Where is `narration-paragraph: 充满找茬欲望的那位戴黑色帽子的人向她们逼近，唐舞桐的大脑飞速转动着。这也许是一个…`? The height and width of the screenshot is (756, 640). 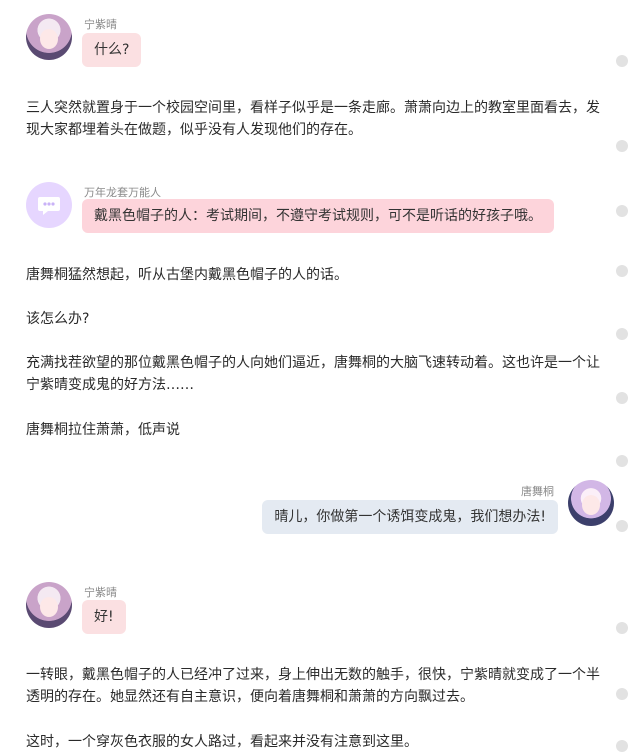
narration-paragraph: 充满找茬欲望的那位戴黑色帽子的人向她们逼近，唐舞桐的大脑飞速转动着。这也许是一个… is located at coordinates (313, 374).